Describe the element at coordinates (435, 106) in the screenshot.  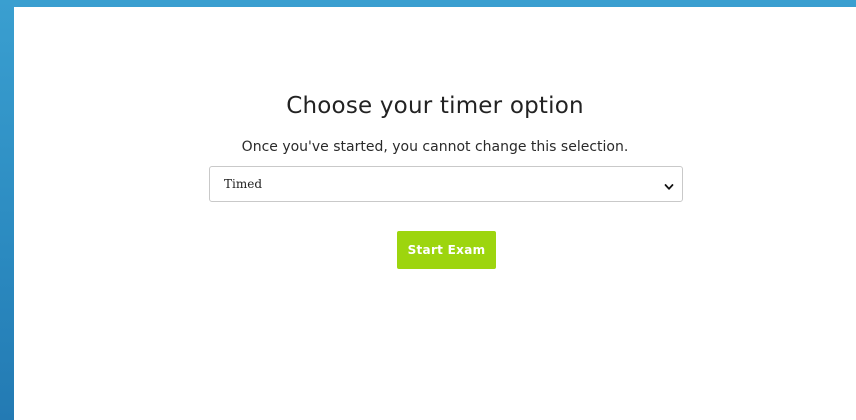
I see `page-title: Choose your timer option` at that location.